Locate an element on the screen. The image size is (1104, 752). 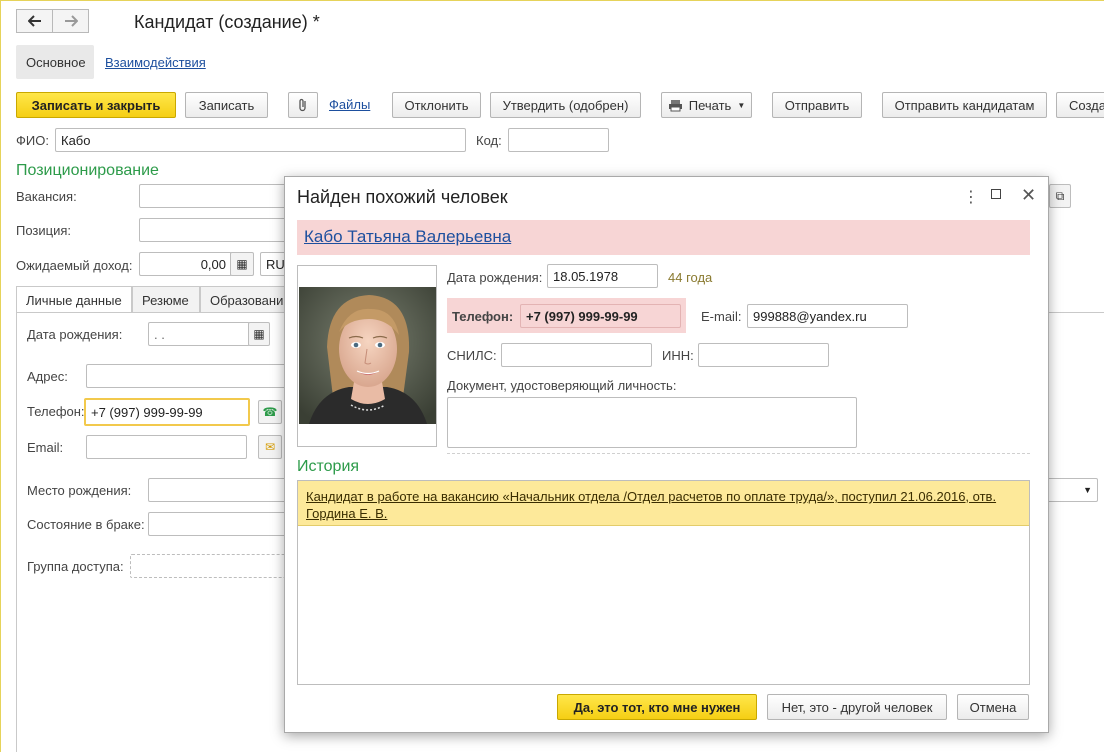
address-label: Адрес: is located at coordinates (47, 376).